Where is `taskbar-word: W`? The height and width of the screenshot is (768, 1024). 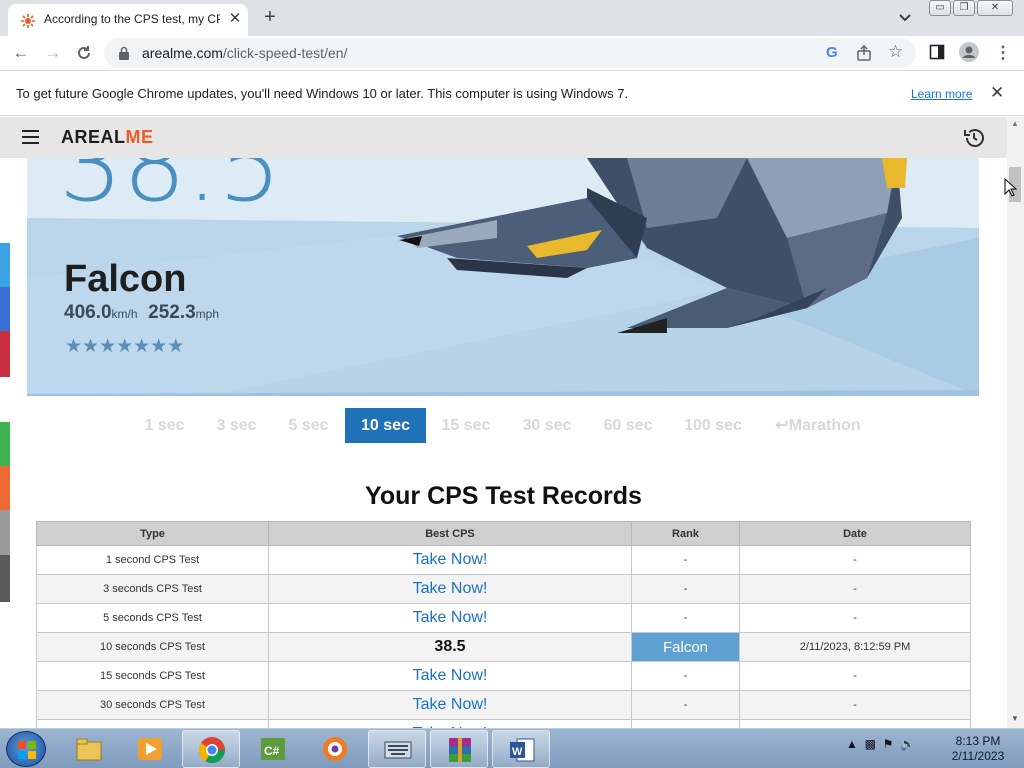
taskbar-word: W is located at coordinates (521, 749).